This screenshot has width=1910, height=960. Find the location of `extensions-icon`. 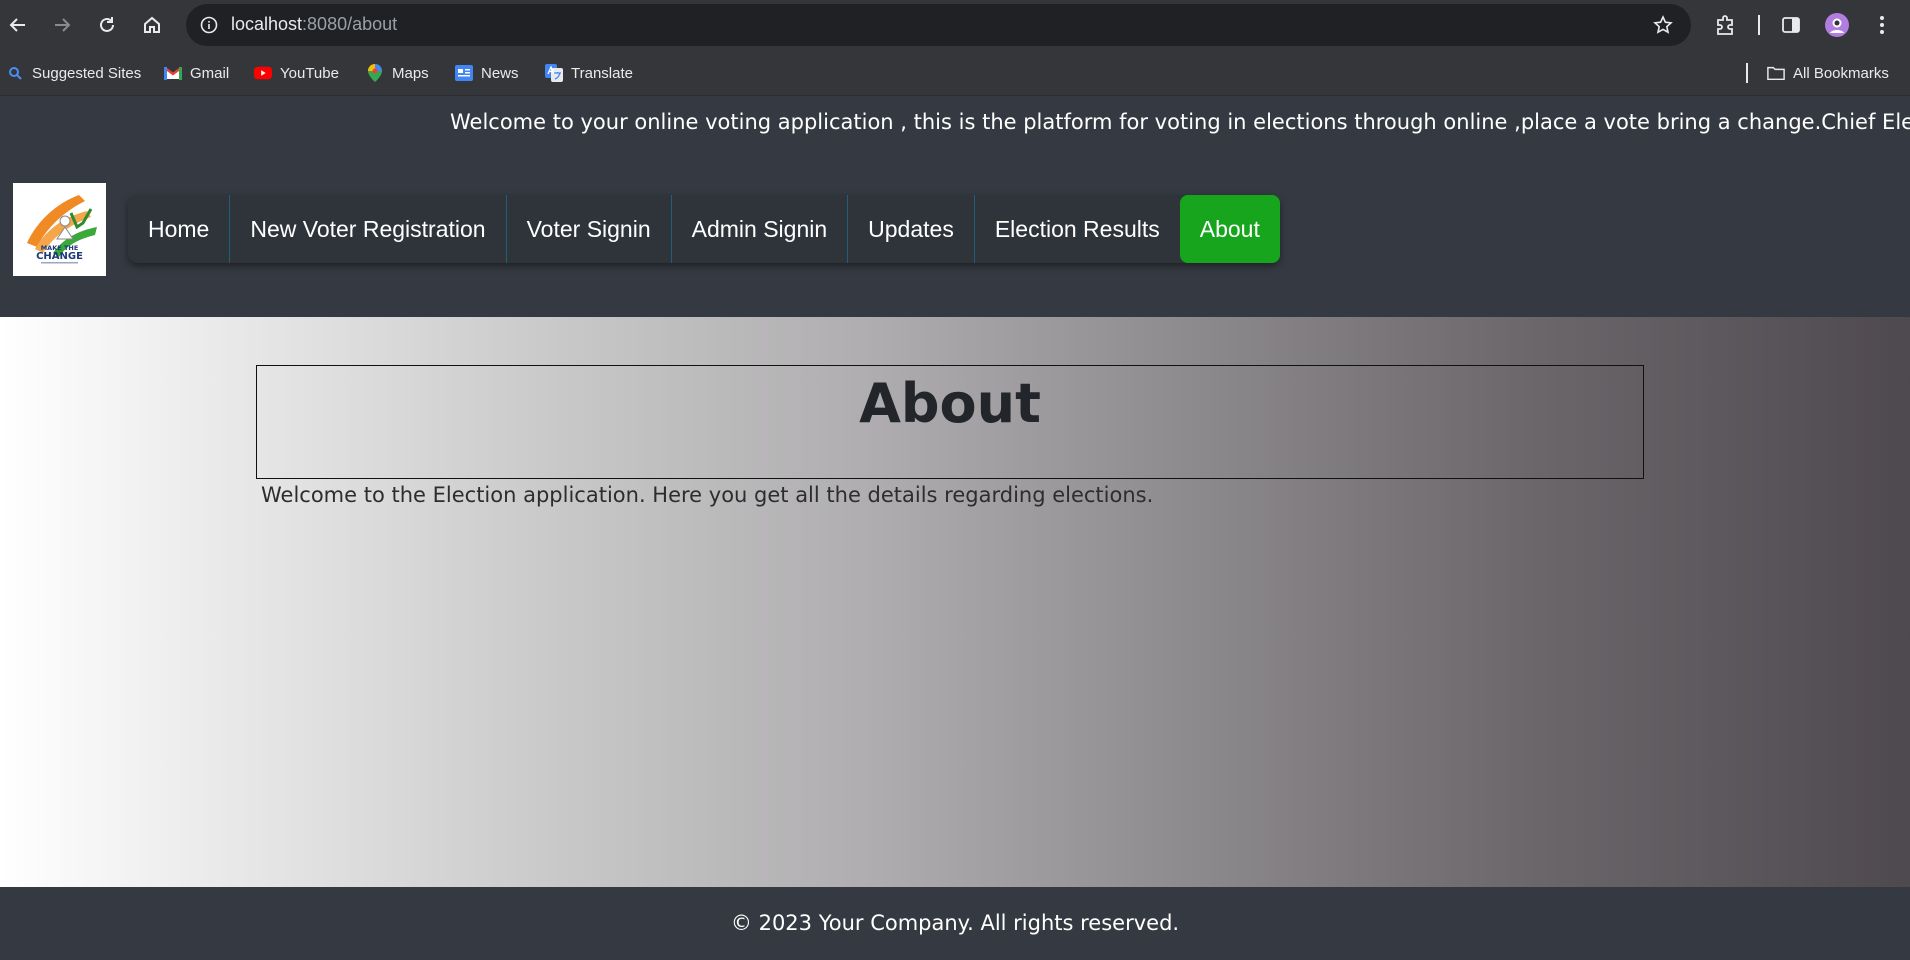

extensions-icon is located at coordinates (1725, 25).